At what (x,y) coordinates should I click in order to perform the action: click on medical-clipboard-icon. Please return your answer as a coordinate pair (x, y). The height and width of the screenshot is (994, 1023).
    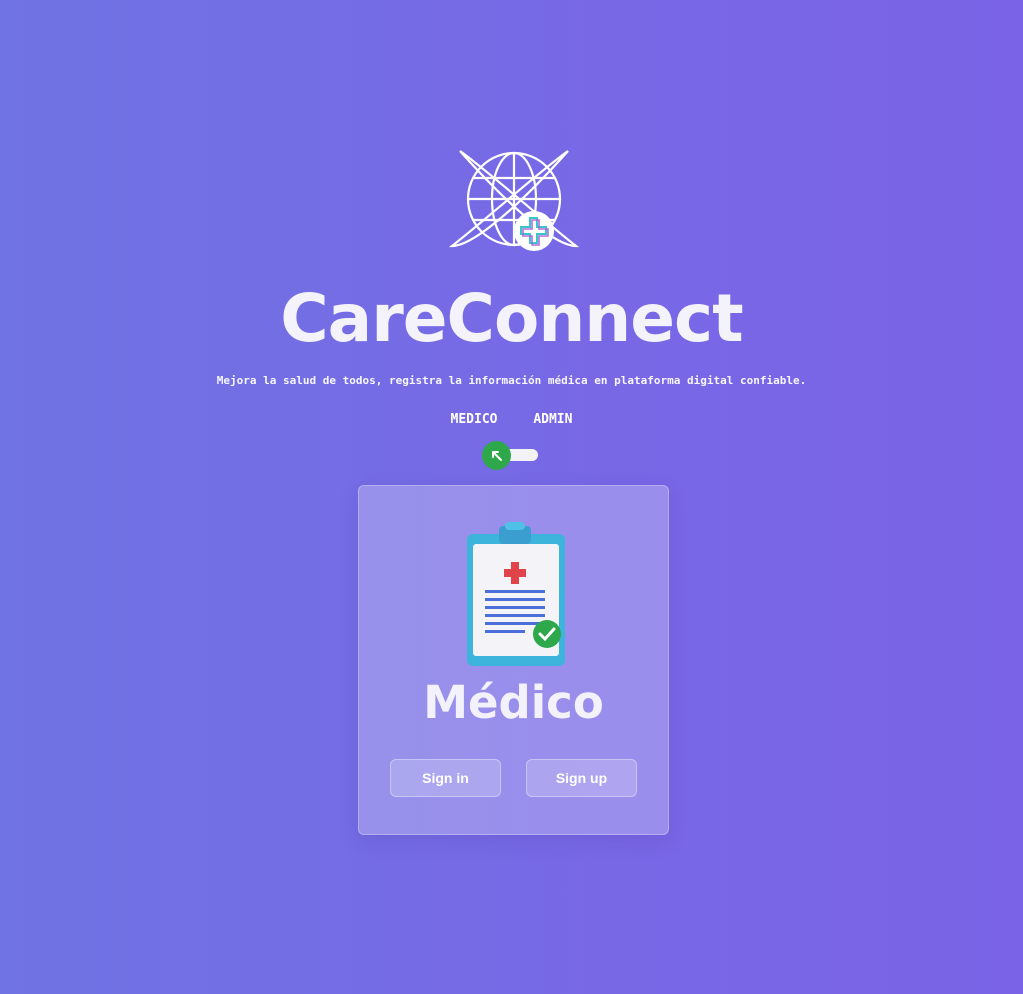
    Looking at the image, I should click on (516, 594).